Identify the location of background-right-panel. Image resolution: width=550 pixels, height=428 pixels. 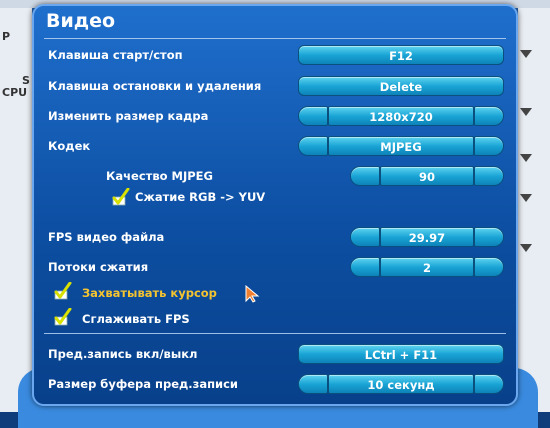
(534, 210).